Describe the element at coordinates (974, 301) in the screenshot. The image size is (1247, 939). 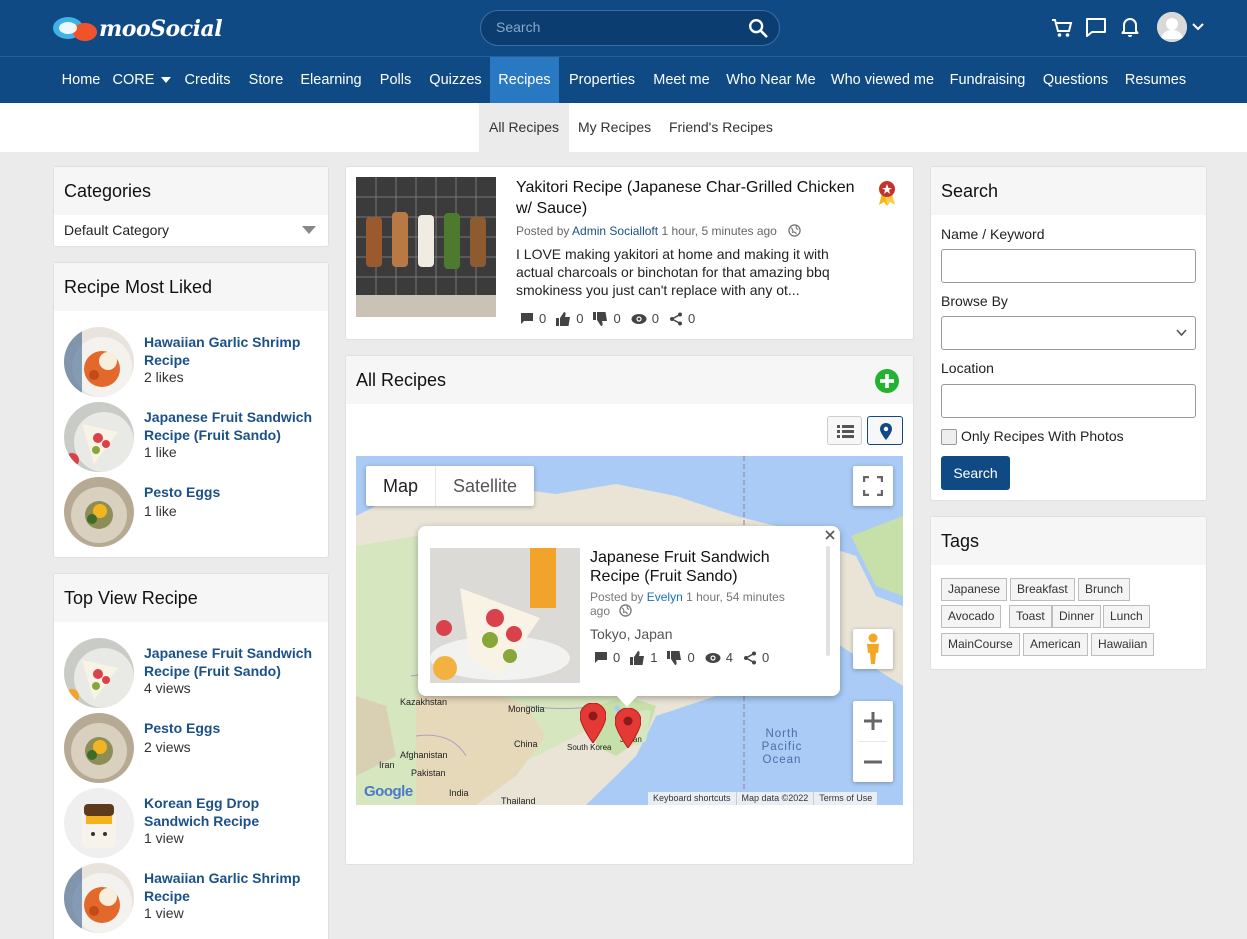
I see `browse-by-label: Browse By` at that location.